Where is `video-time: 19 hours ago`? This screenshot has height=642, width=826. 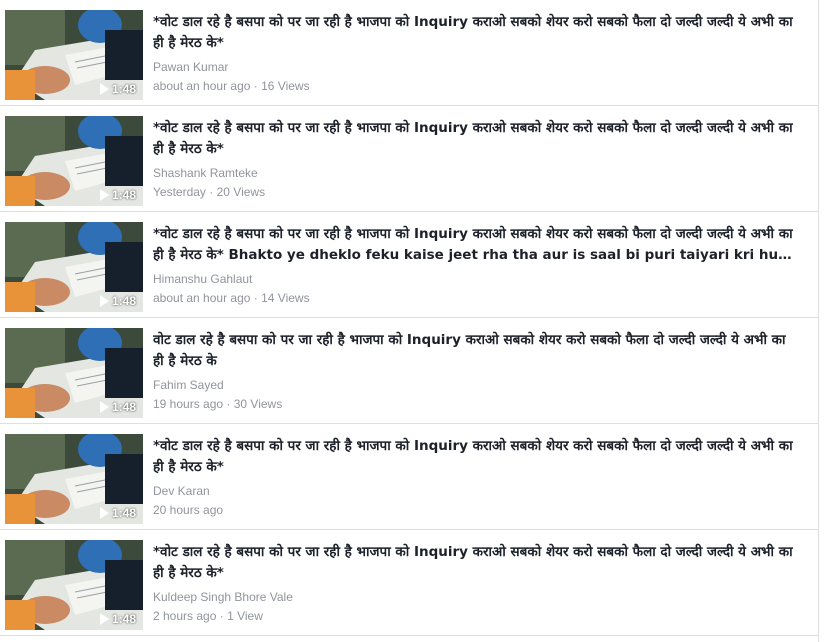
video-time: 19 hours ago is located at coordinates (188, 404).